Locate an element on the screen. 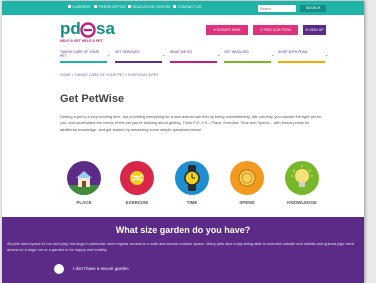  contact-icon is located at coordinates (174, 6).